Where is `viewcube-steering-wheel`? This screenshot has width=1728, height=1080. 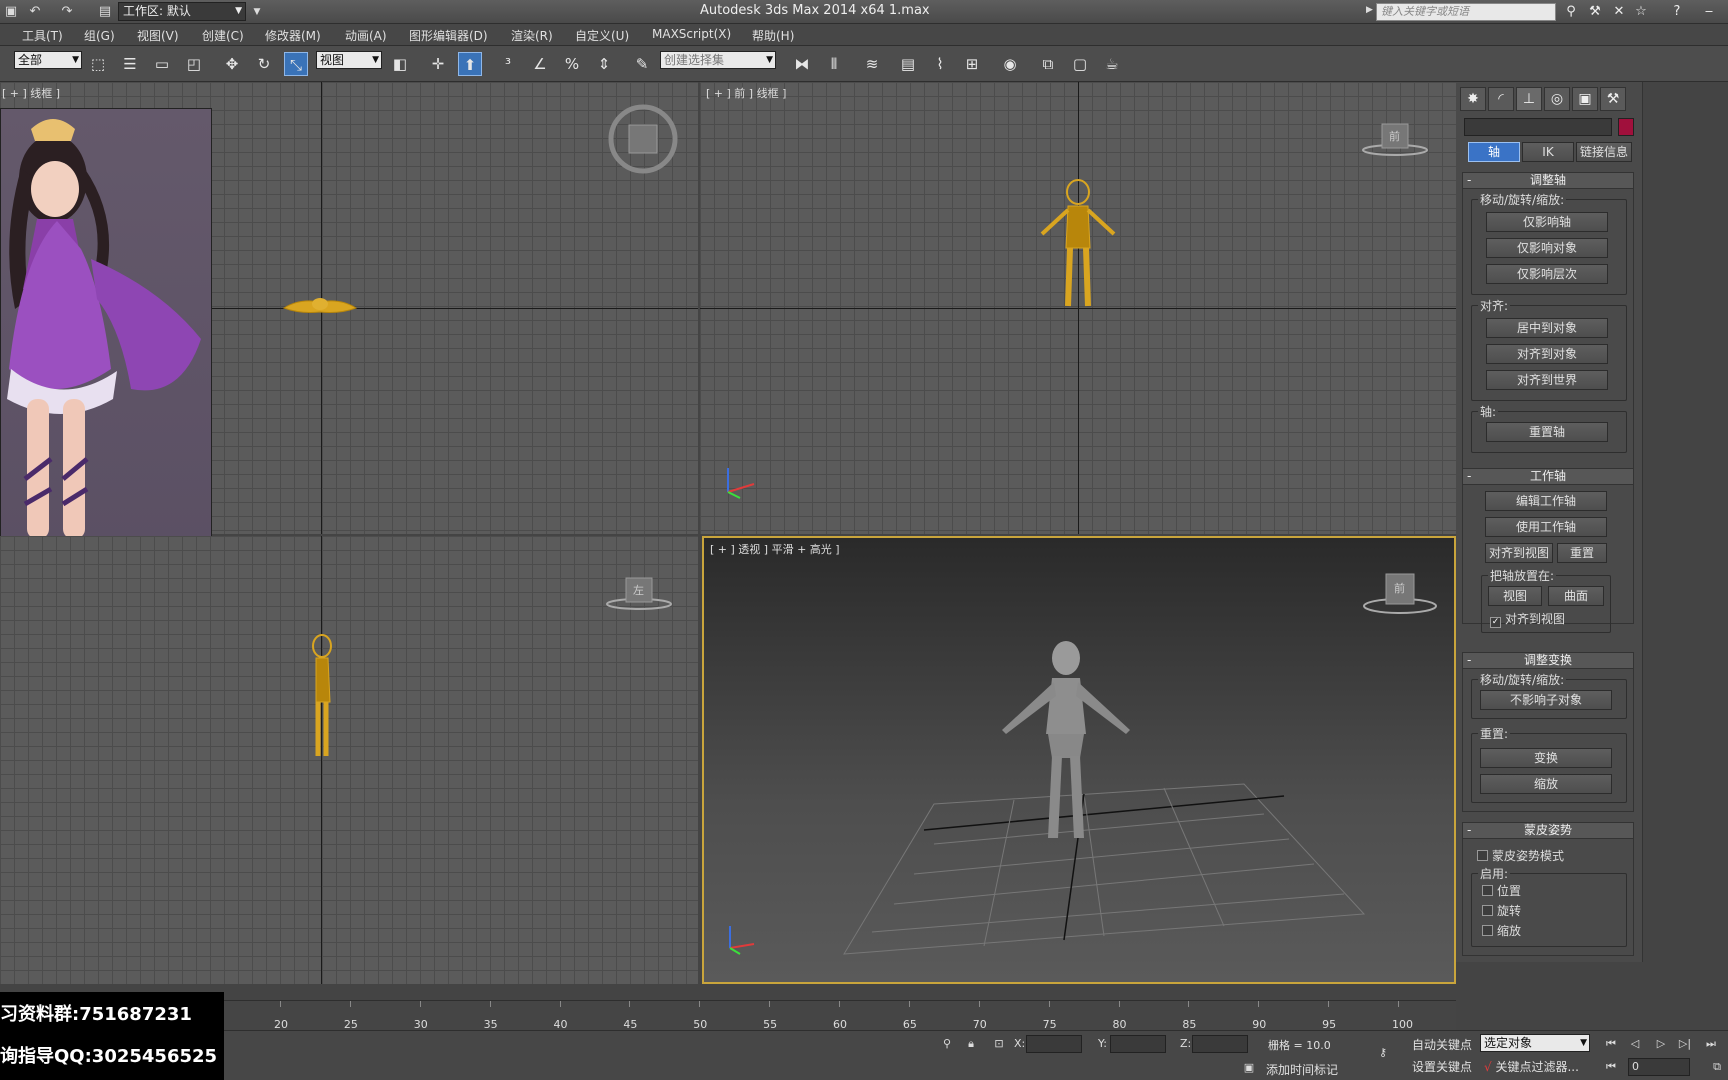
viewcube-steering-wheel is located at coordinates (643, 139).